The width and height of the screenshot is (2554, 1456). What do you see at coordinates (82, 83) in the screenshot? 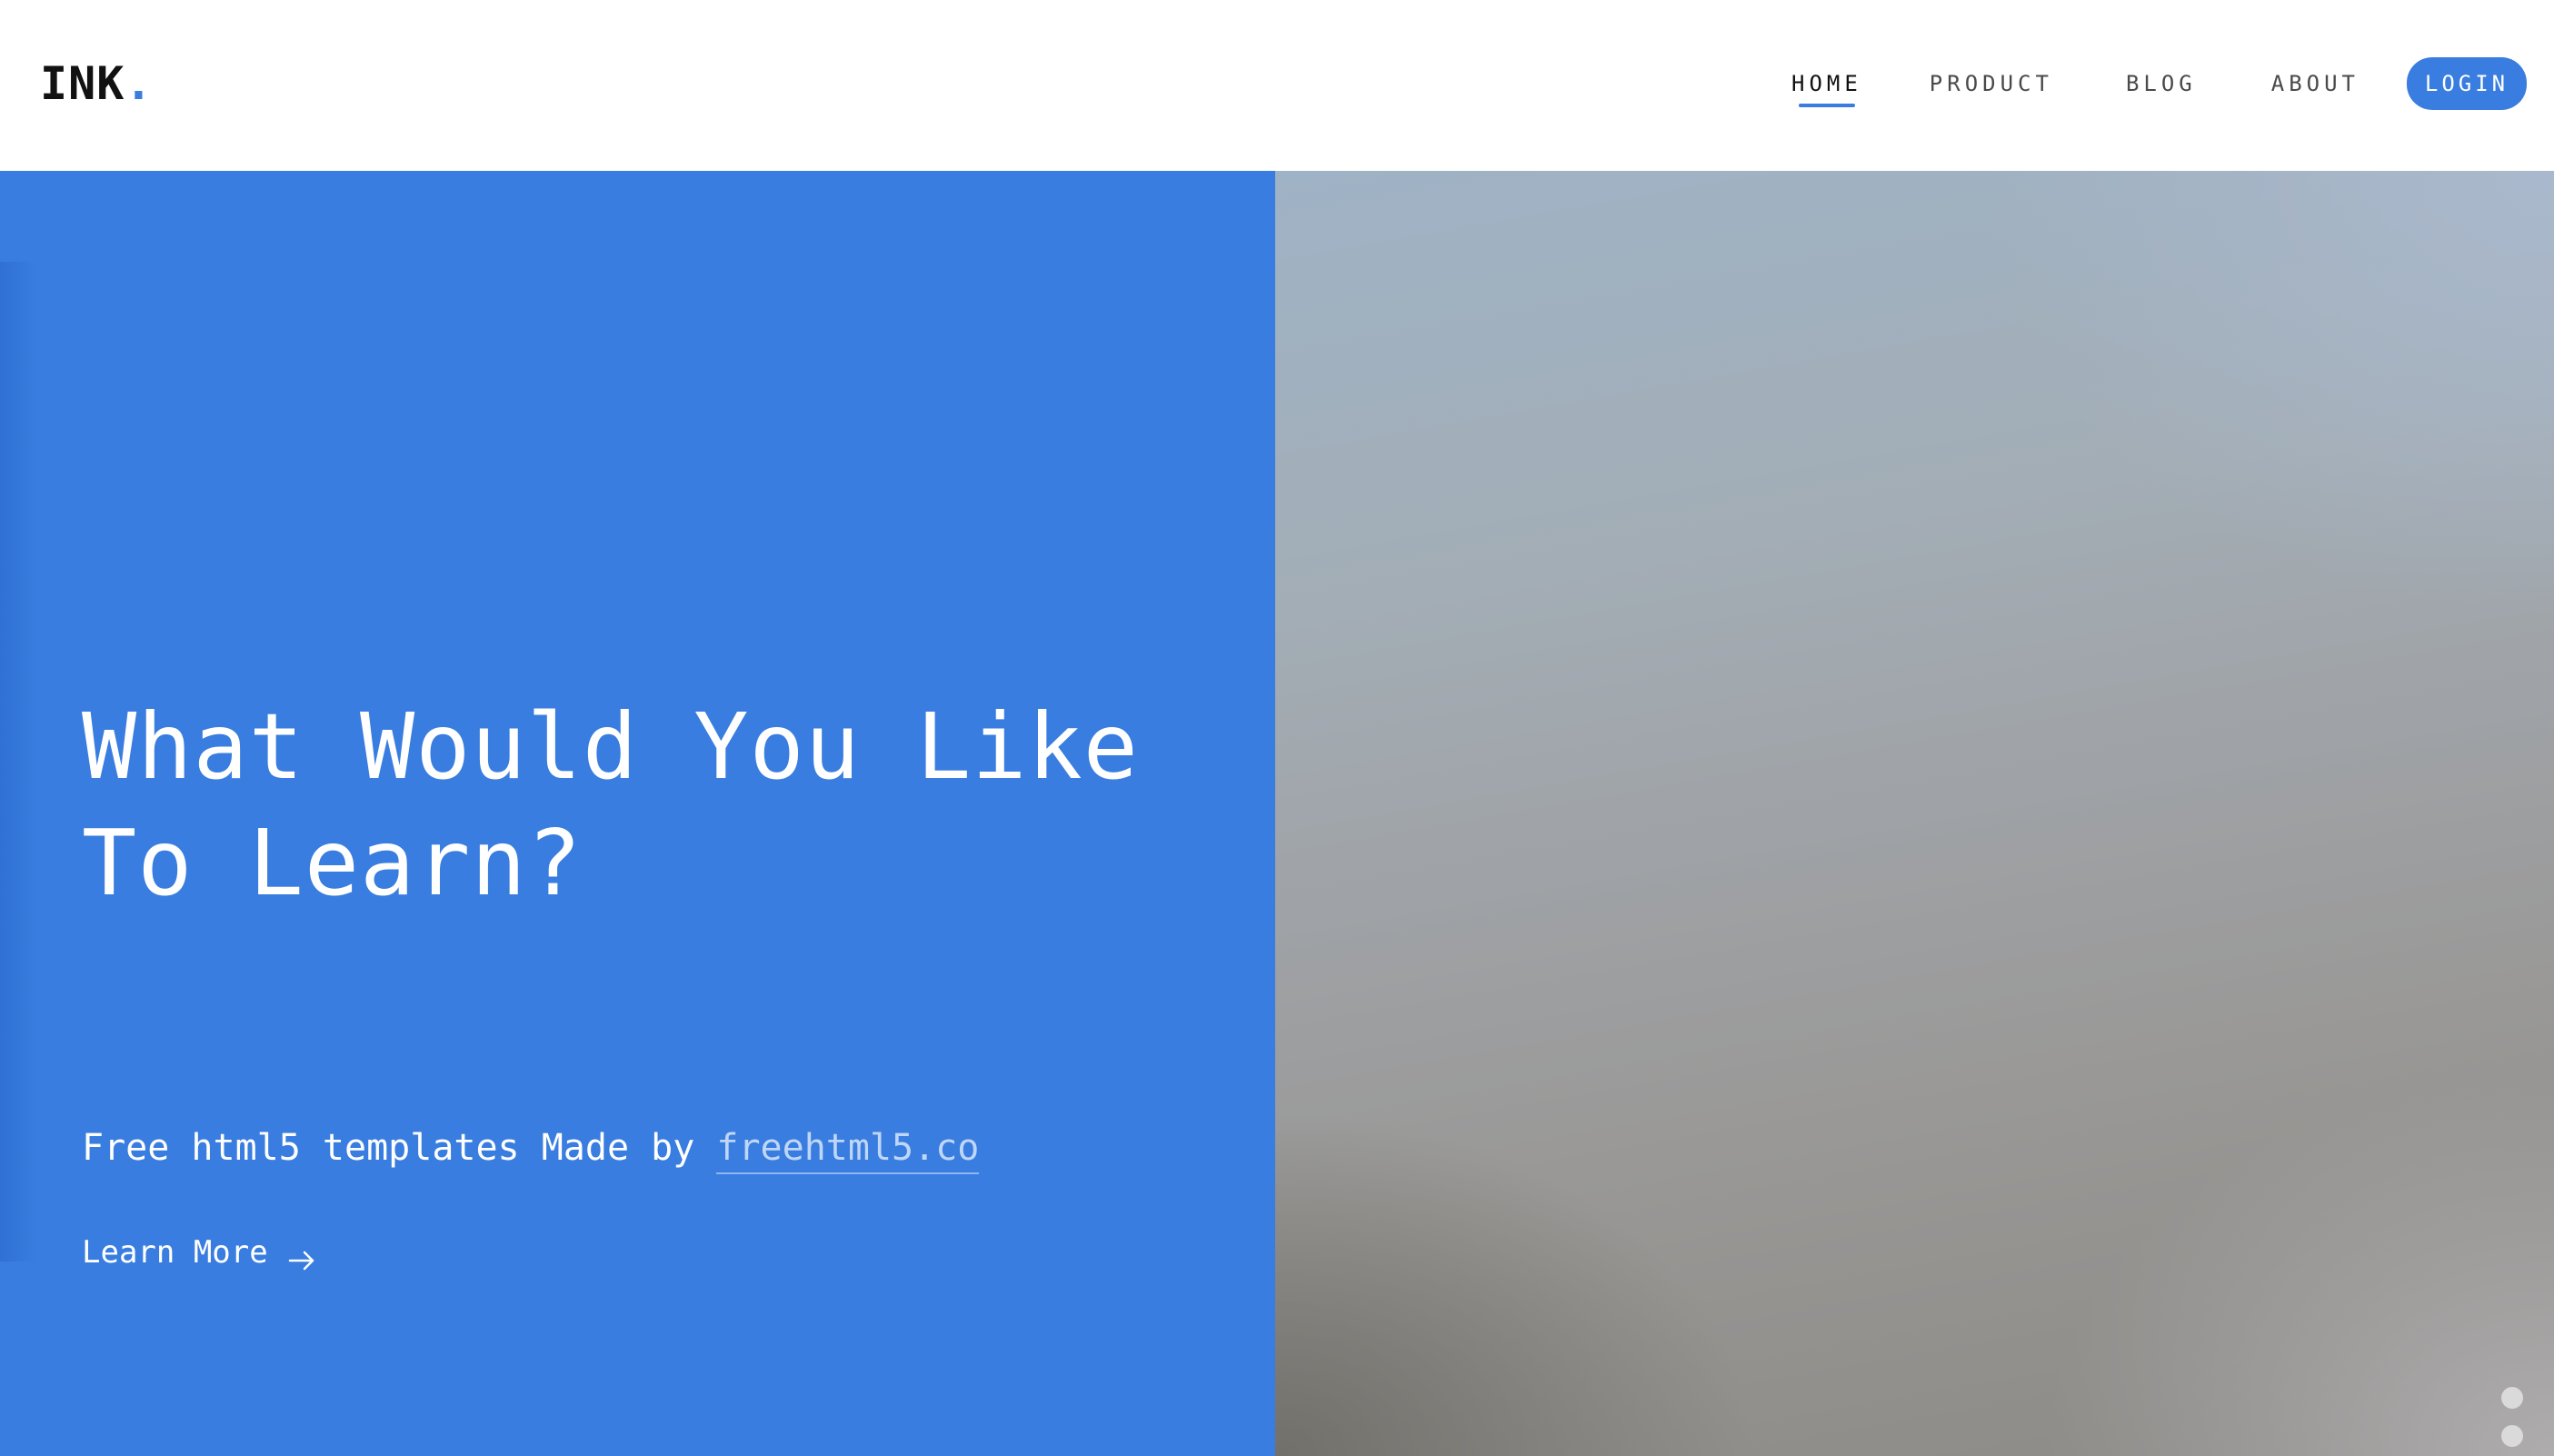
I see `logo-text: INK` at bounding box center [82, 83].